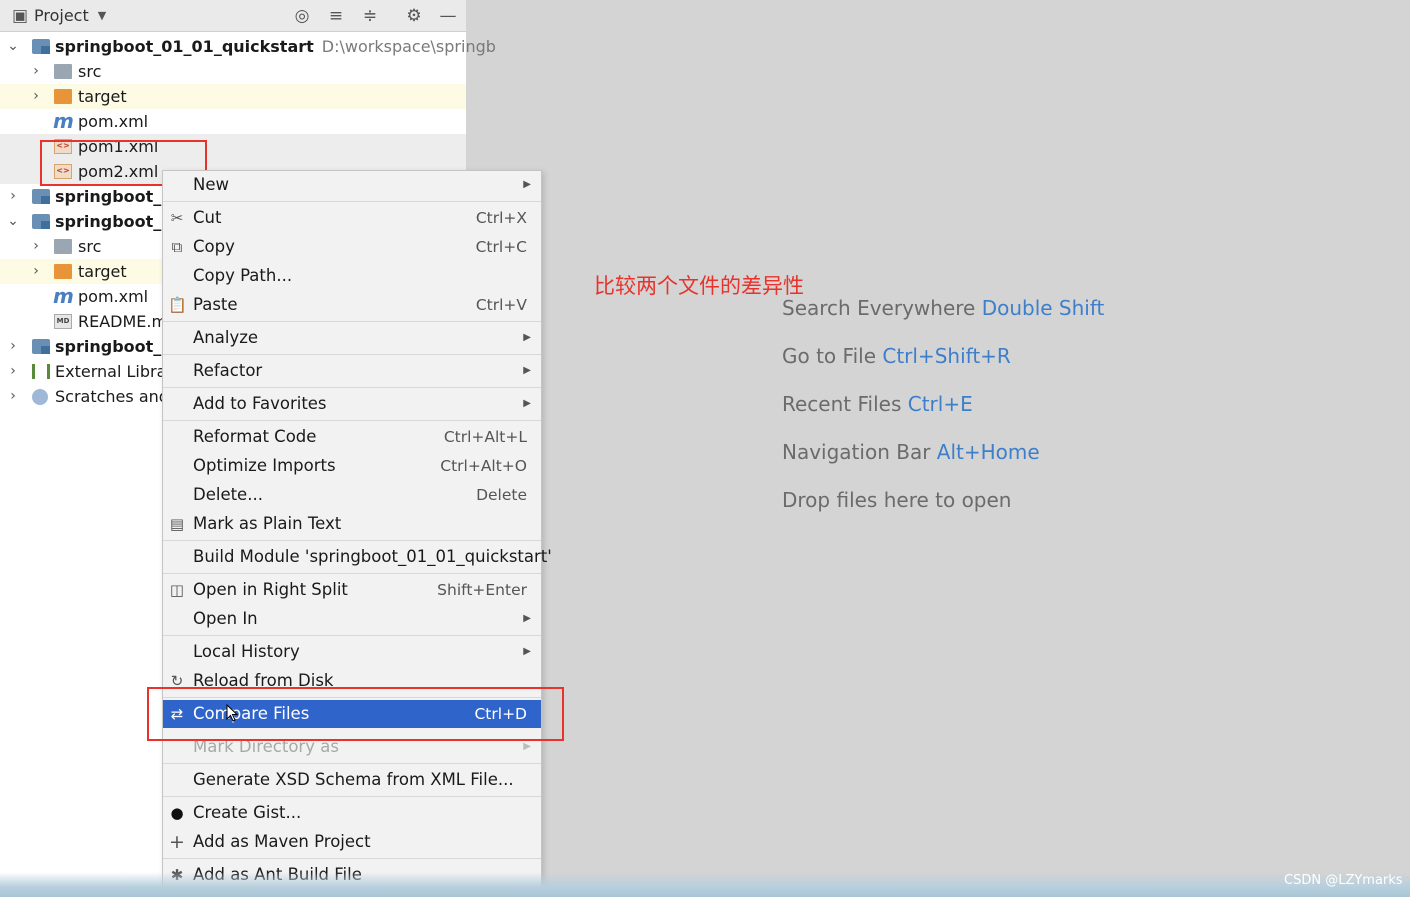  Describe the element at coordinates (352, 218) in the screenshot. I see `menu-item-cut: ✂ Cut Ctrl+X` at that location.